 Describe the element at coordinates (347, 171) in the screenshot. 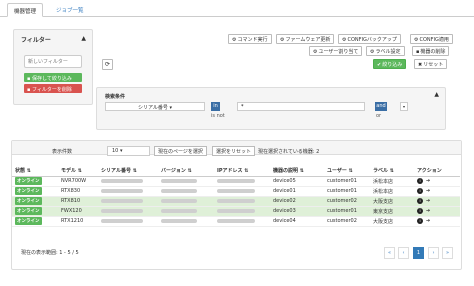

I see `column-header-user: ユーザー ⇅` at that location.